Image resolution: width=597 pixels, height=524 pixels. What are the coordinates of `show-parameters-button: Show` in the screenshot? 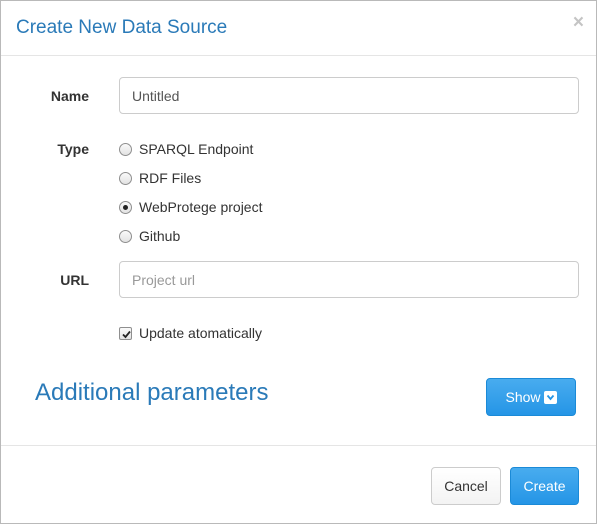 It's located at (531, 397).